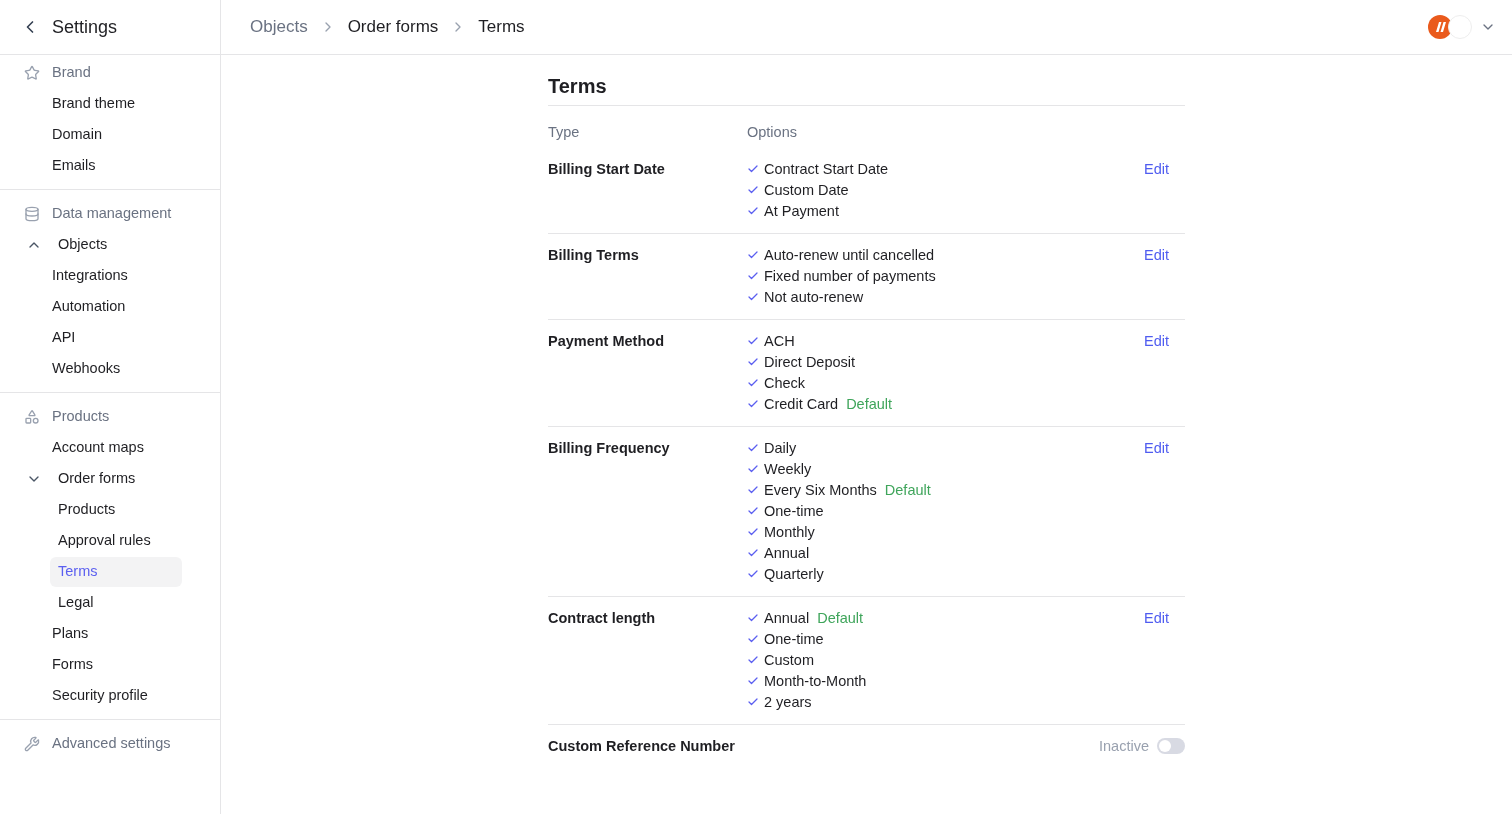 This screenshot has width=1512, height=814. Describe the element at coordinates (826, 169) in the screenshot. I see `option-label: Contract Start Date` at that location.